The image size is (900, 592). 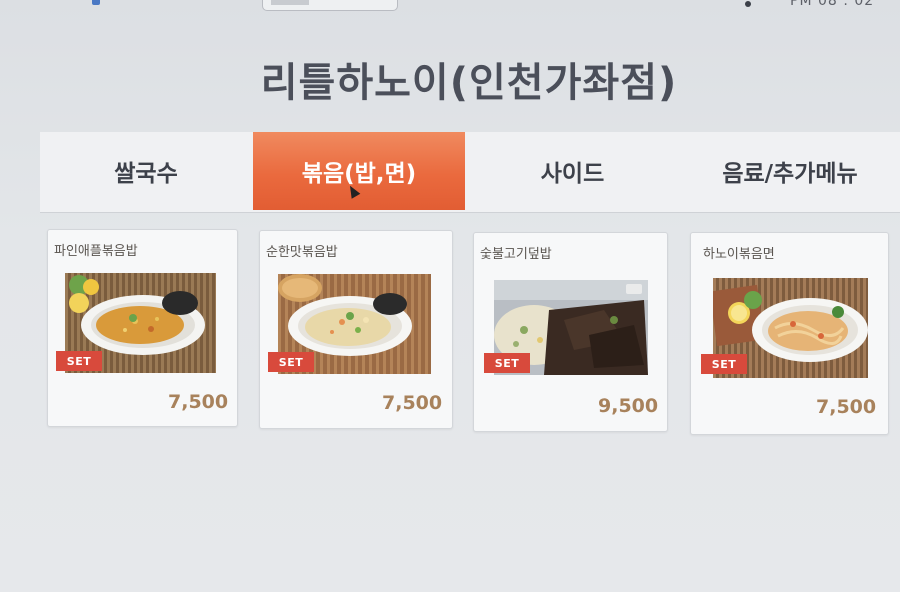 I want to click on tab-drinks-extras: 음료/추가메뉴, so click(x=790, y=171).